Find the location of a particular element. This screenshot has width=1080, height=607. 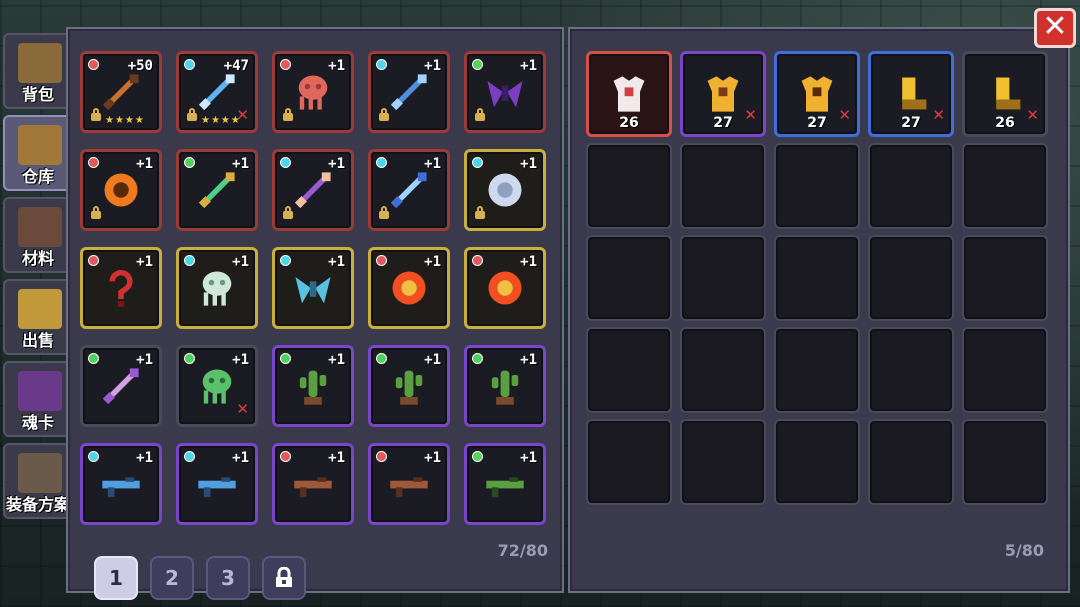

tab-backpack: 背包 is located at coordinates (38, 71).